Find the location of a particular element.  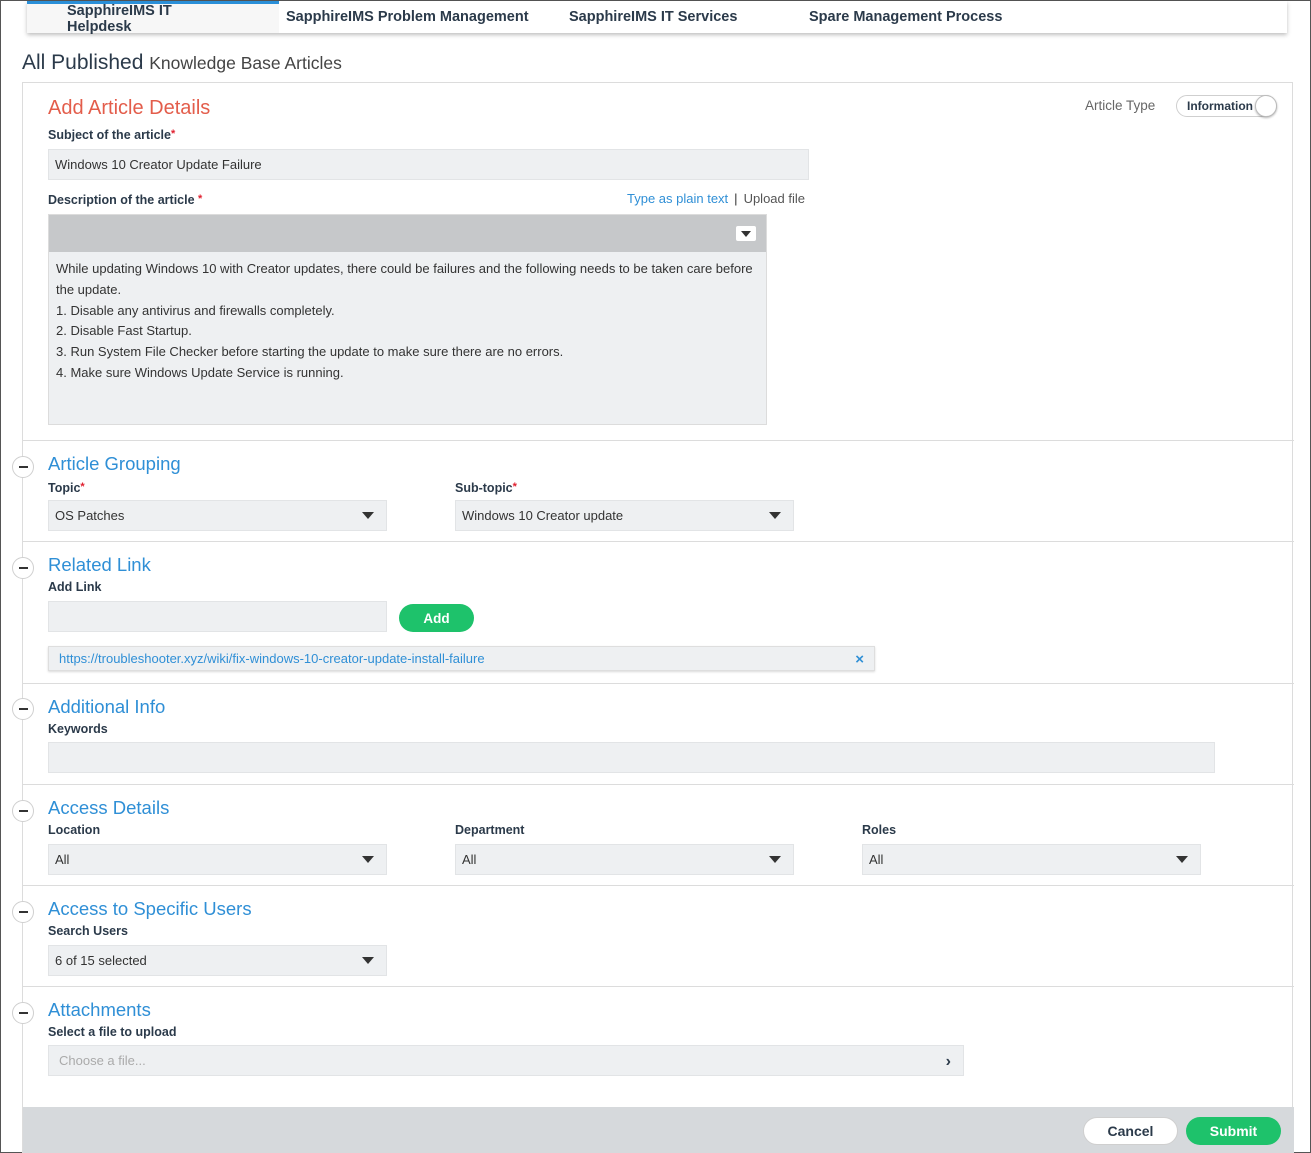

subtopic-label: Sub-topic* is located at coordinates (486, 488).